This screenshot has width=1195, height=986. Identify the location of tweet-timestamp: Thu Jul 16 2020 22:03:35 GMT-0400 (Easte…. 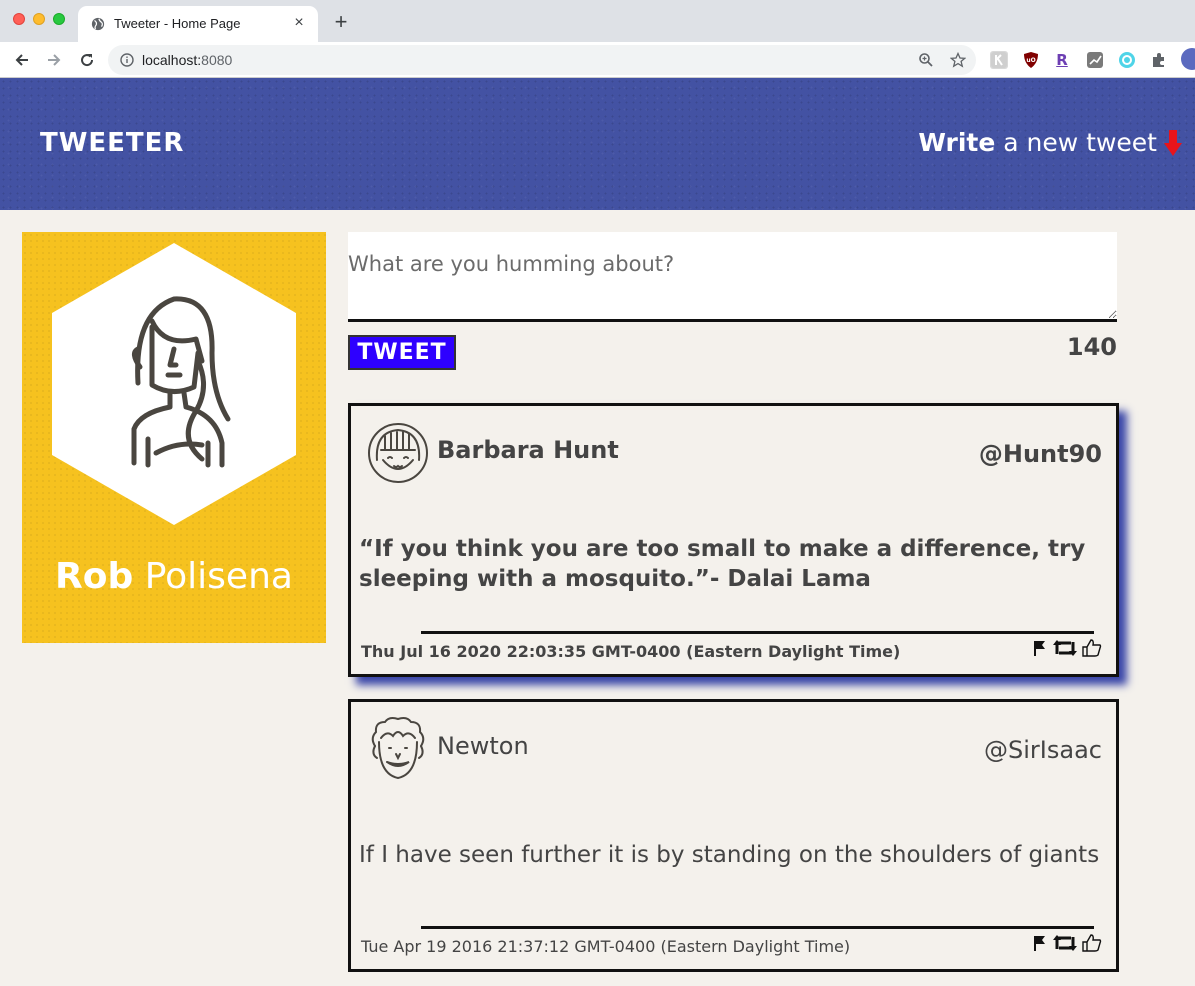
(631, 651).